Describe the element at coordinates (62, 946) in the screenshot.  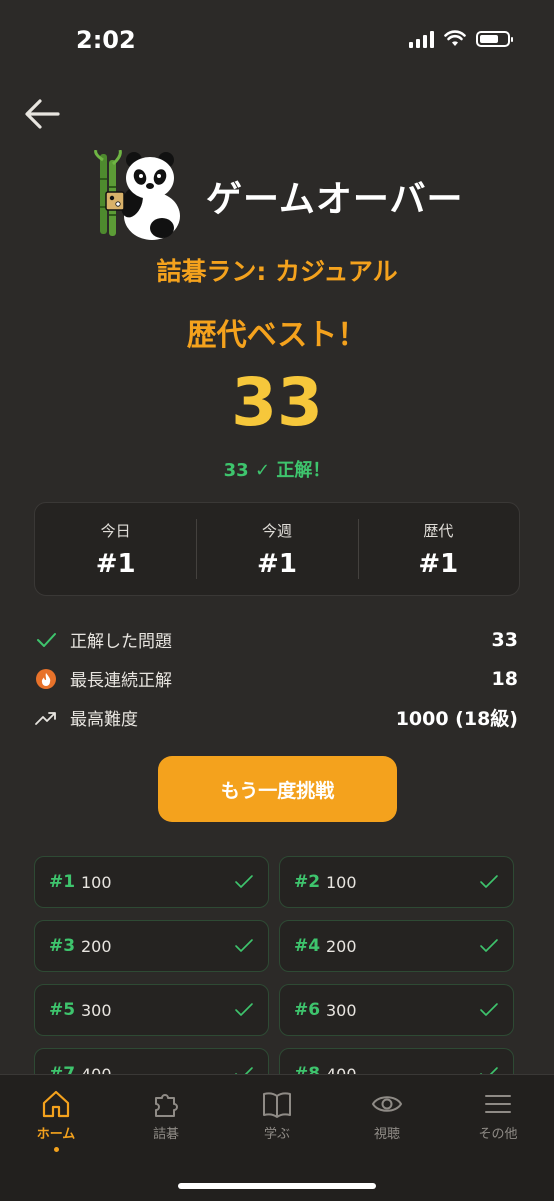
I see `result-number: #3` at that location.